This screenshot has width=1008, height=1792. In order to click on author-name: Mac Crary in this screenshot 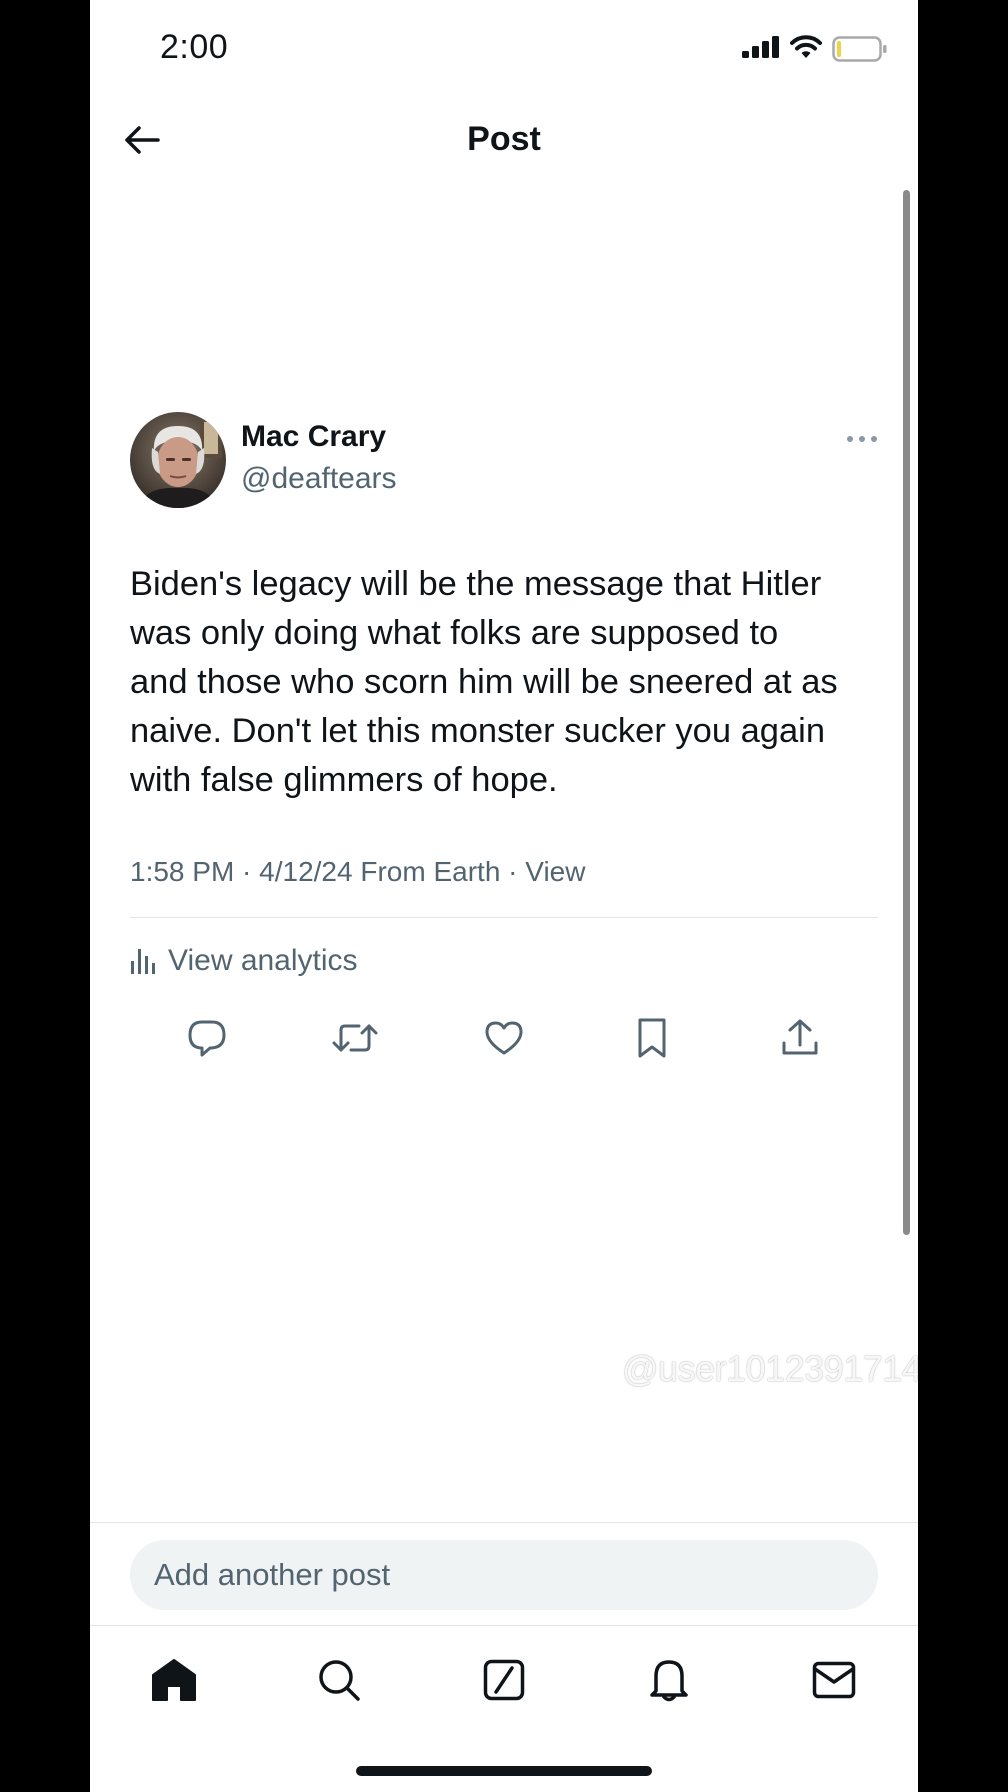, I will do `click(313, 437)`.